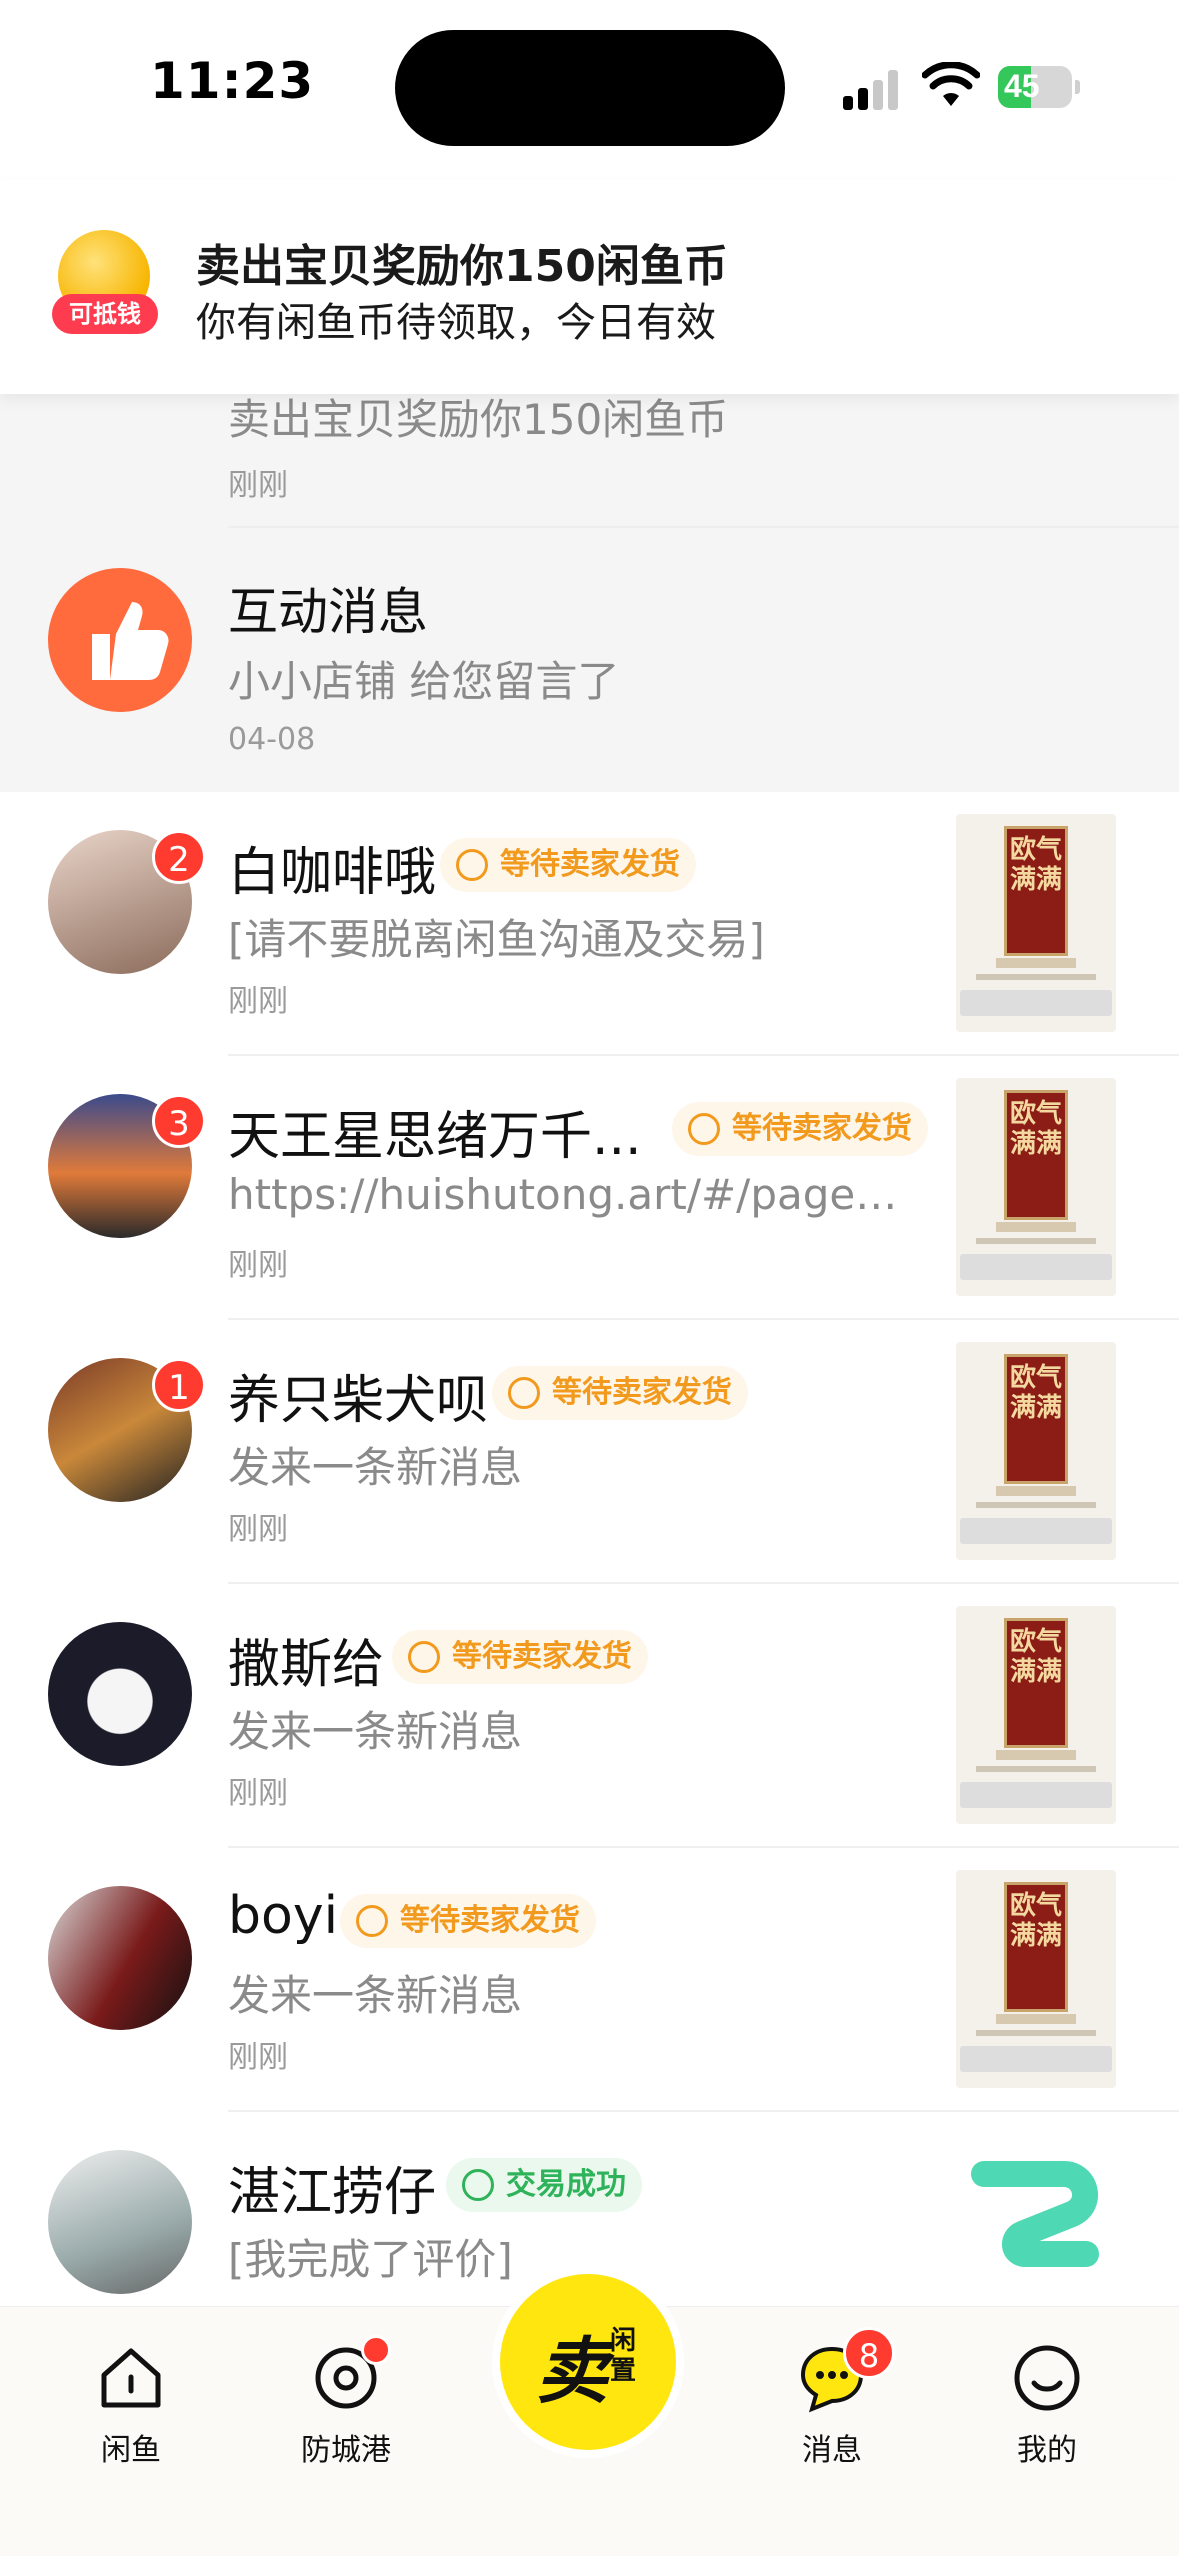  What do you see at coordinates (272, 739) in the screenshot?
I see `system-row-time: 04-08` at bounding box center [272, 739].